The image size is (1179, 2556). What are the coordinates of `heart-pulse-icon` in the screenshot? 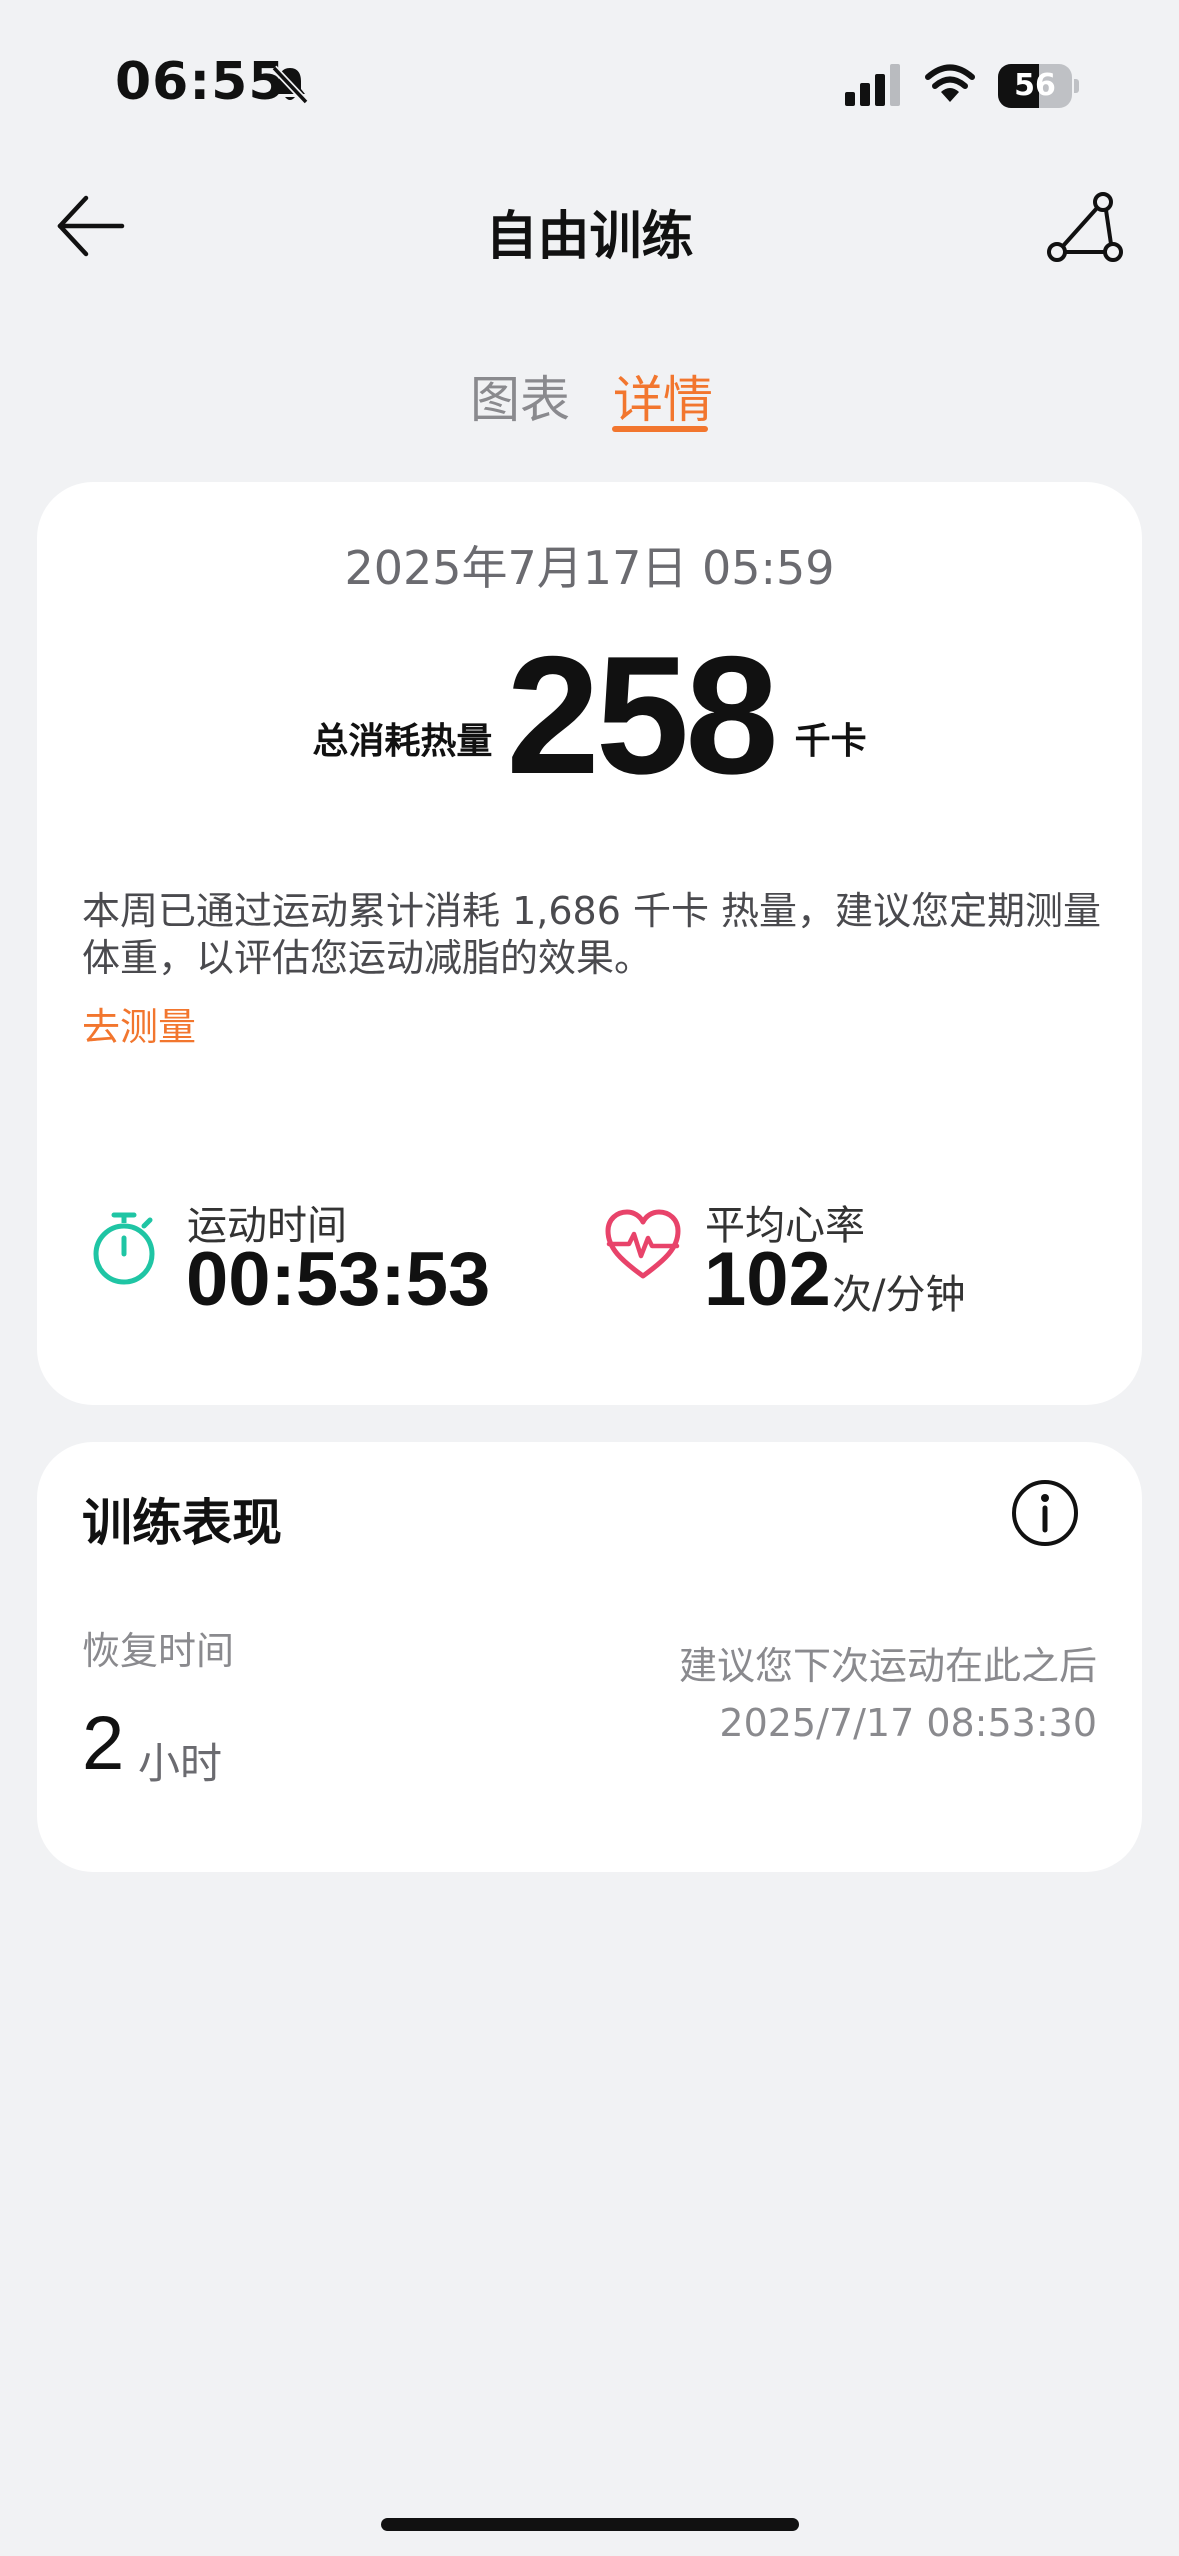 It's located at (643, 1244).